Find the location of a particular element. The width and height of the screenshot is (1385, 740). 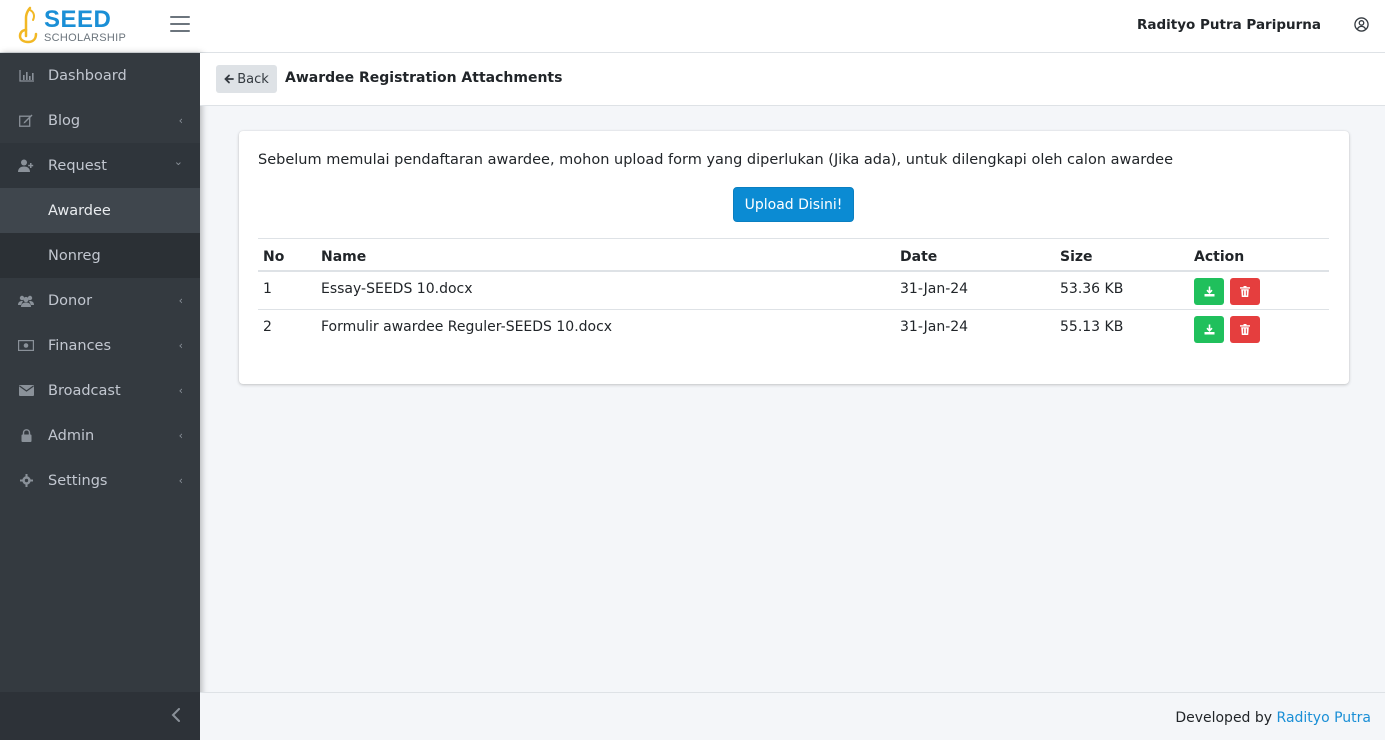

column-header-date: Date is located at coordinates (975, 255).